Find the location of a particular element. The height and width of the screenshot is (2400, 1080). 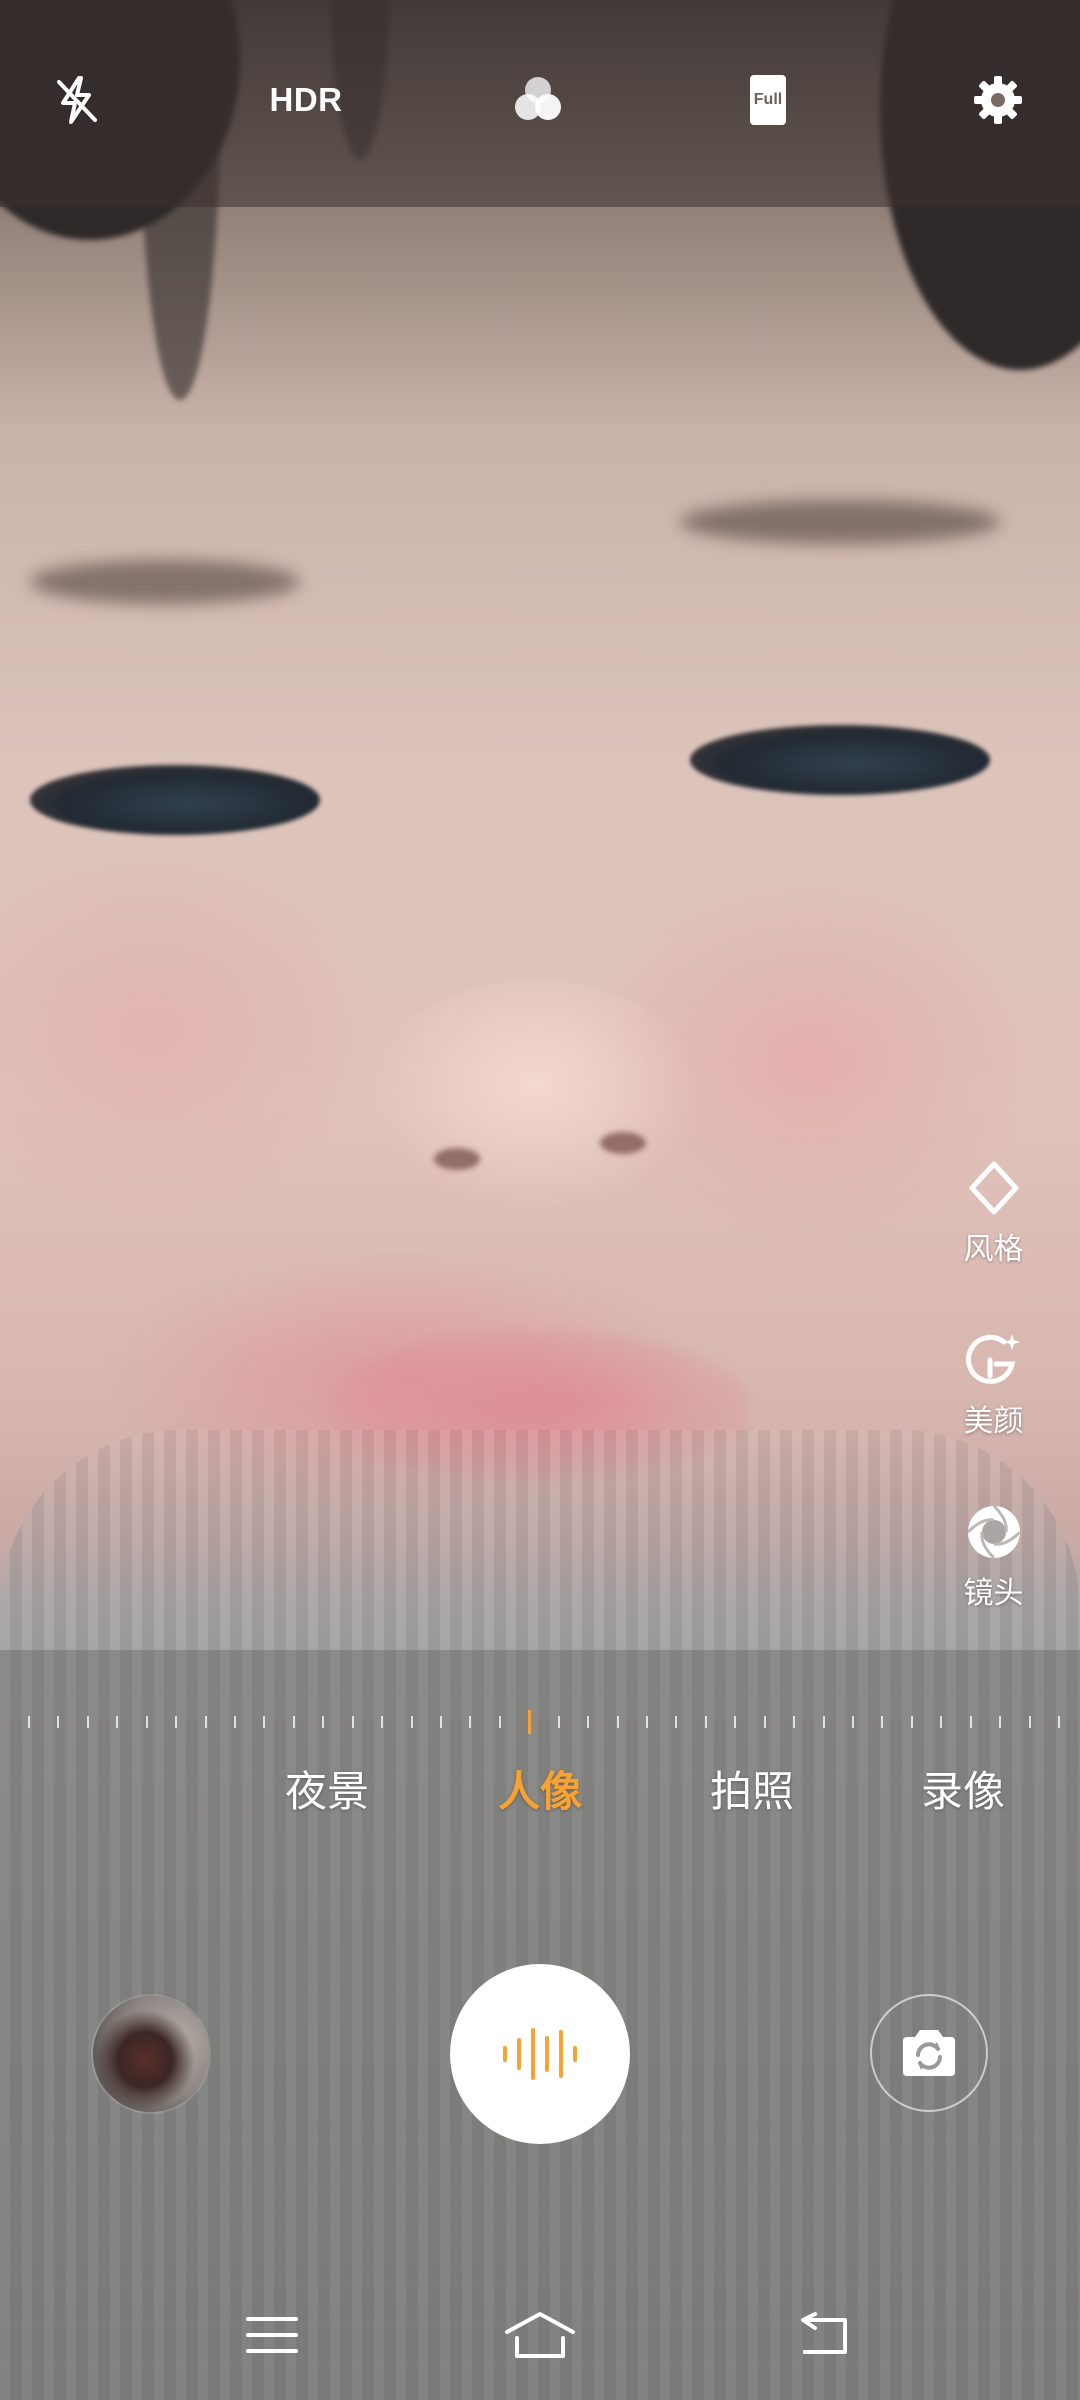

lens-aperture-icon is located at coordinates (993, 1532).